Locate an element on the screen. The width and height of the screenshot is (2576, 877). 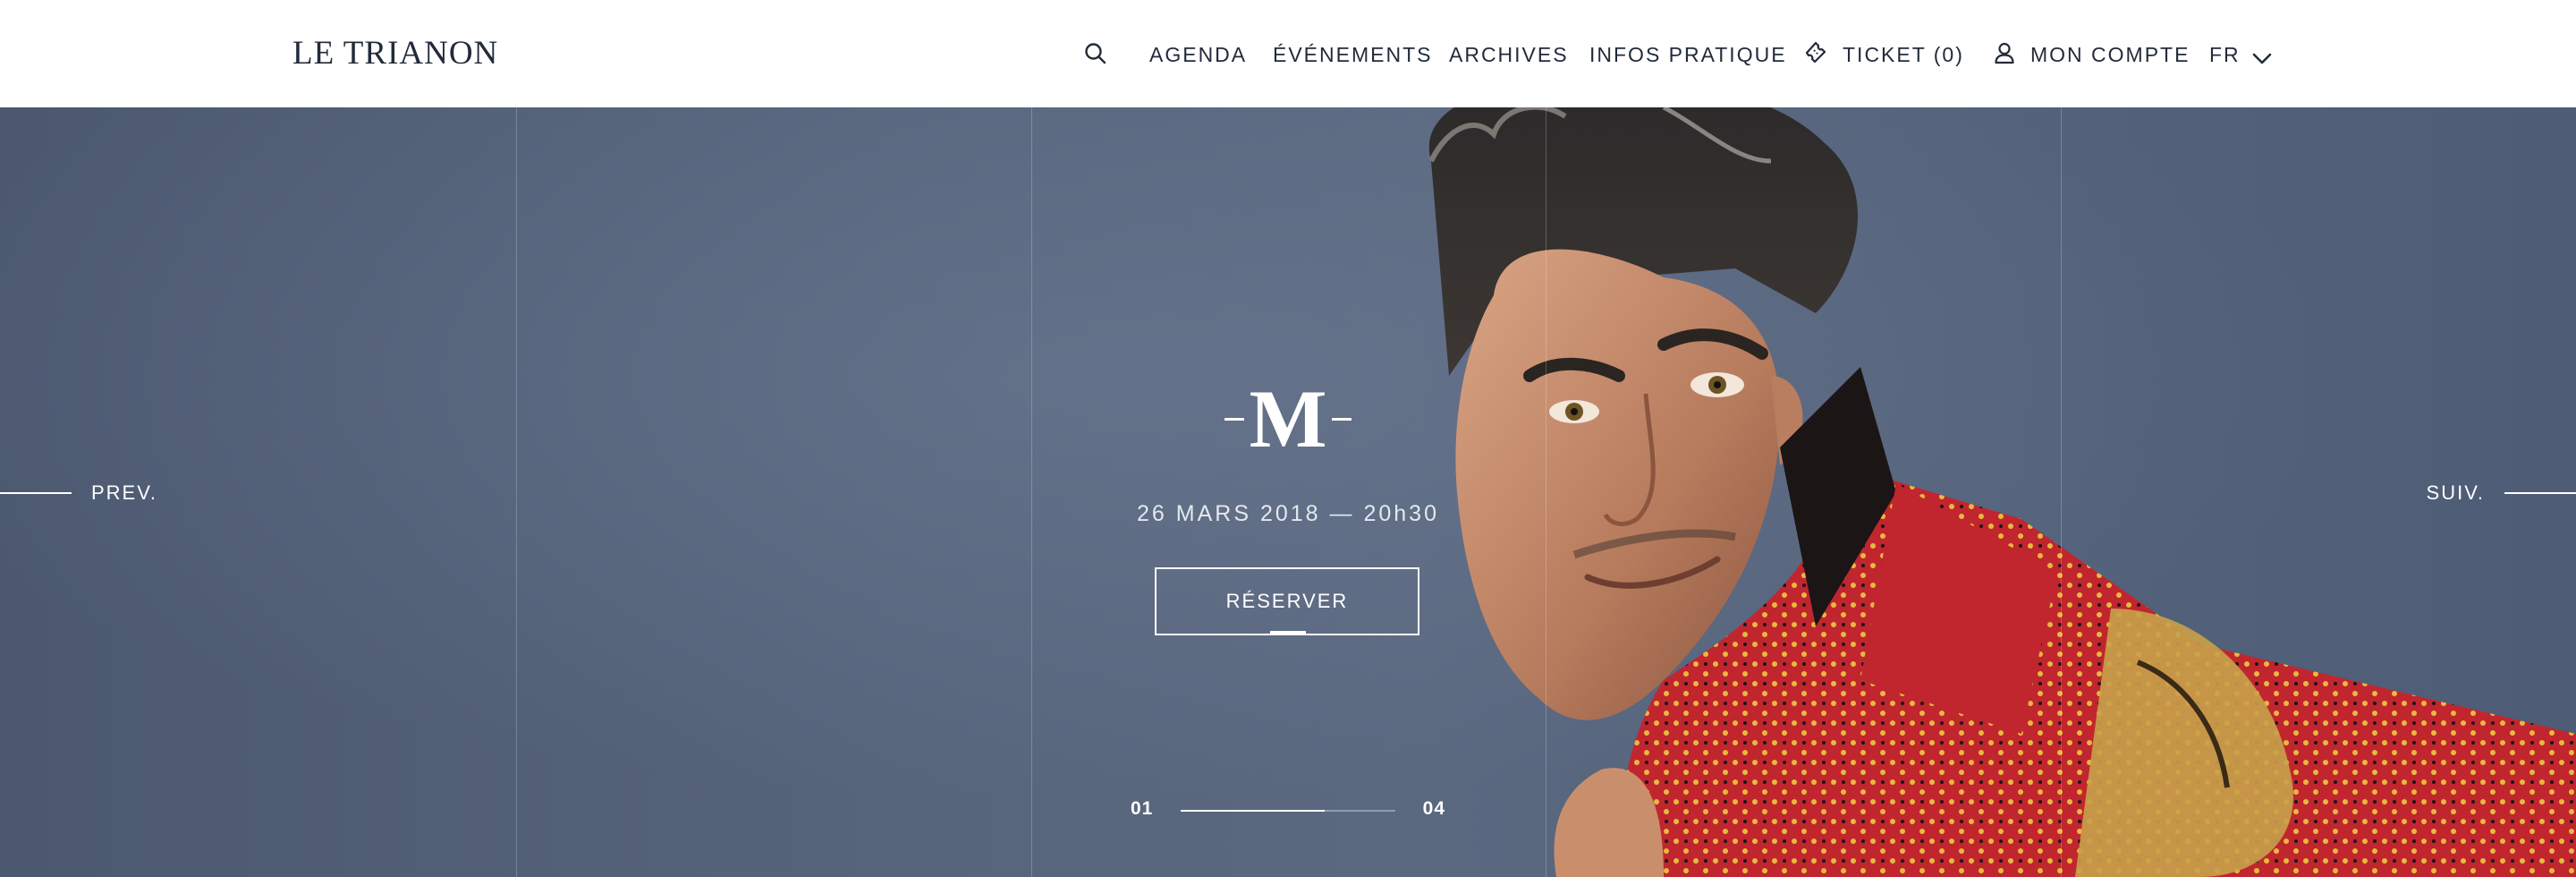
next-line is located at coordinates (2540, 493).